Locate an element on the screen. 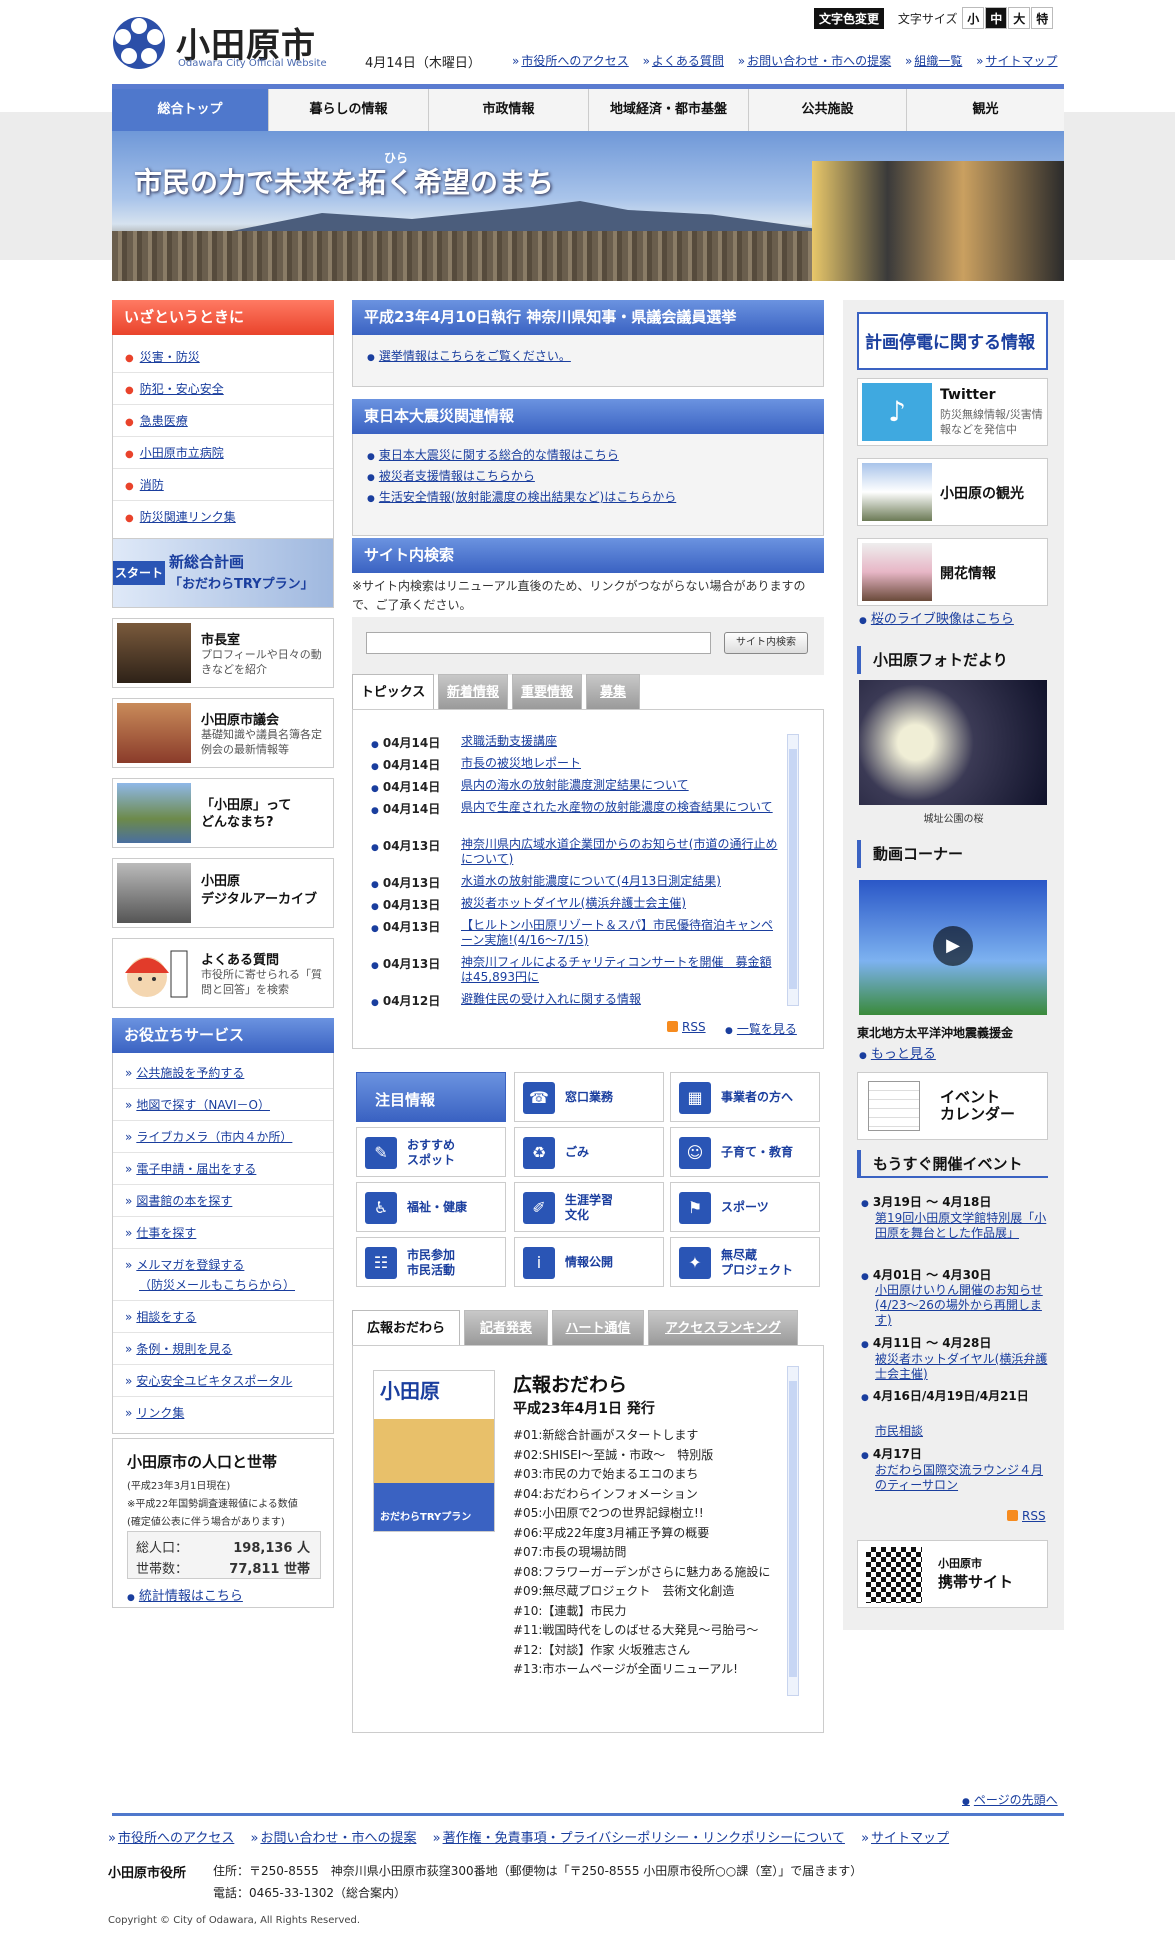 The image size is (1175, 1951). tab-topics: トピックス is located at coordinates (393, 692).